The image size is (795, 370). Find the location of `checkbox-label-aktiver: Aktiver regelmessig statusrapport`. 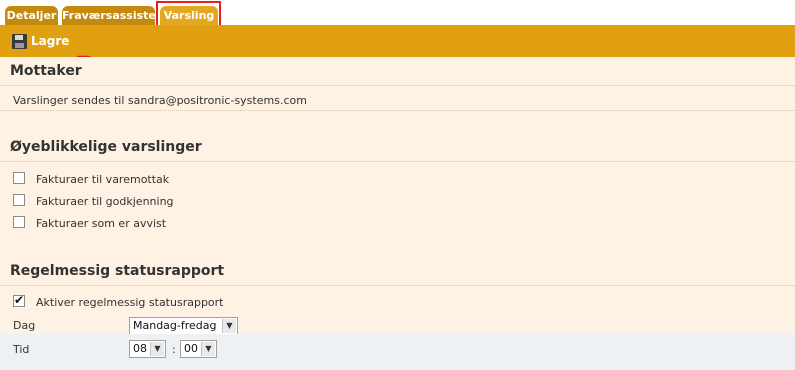

checkbox-label-aktiver: Aktiver regelmessig statusrapport is located at coordinates (130, 302).